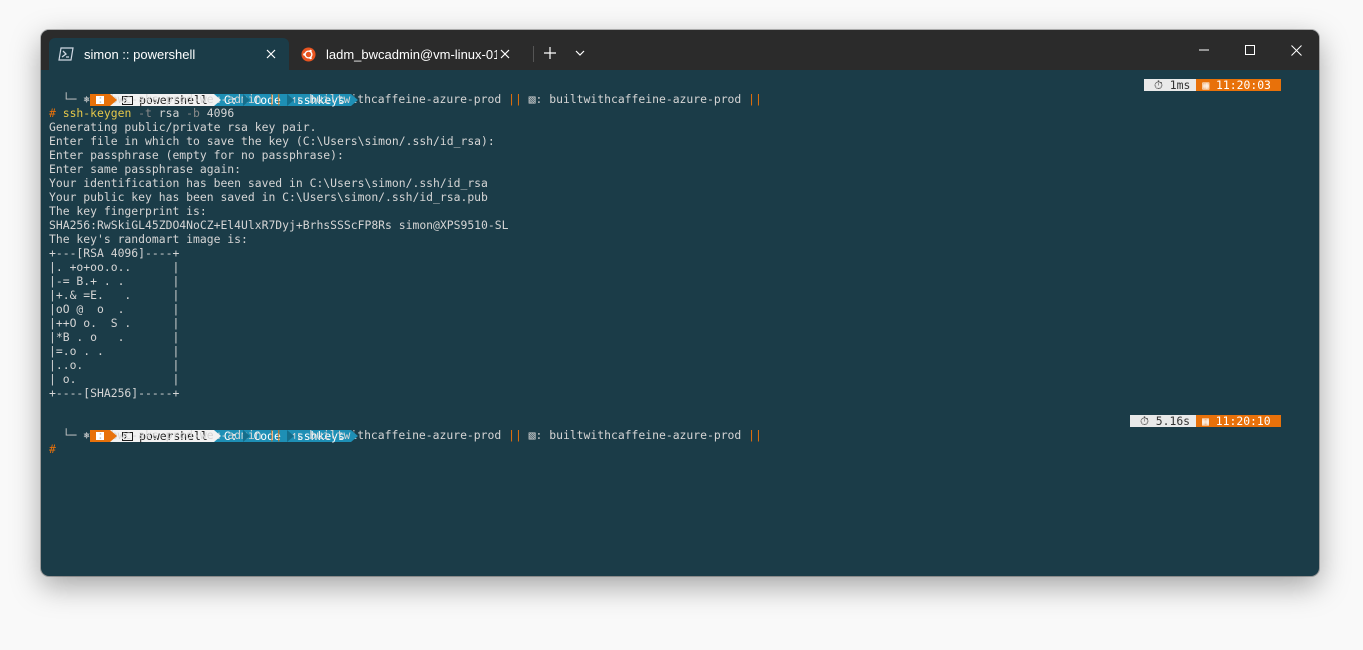 The image size is (1363, 650). I want to click on duration-segment: ⏱ 1ms, so click(1170, 85).